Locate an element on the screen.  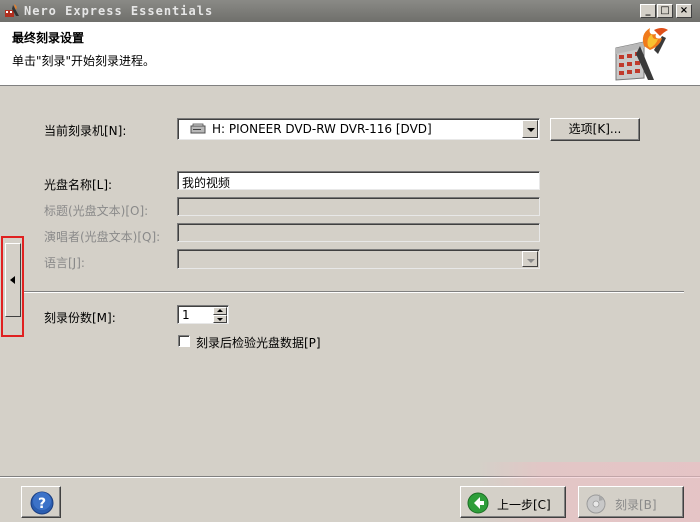
burn-button: 刻录[B] is located at coordinates (631, 502).